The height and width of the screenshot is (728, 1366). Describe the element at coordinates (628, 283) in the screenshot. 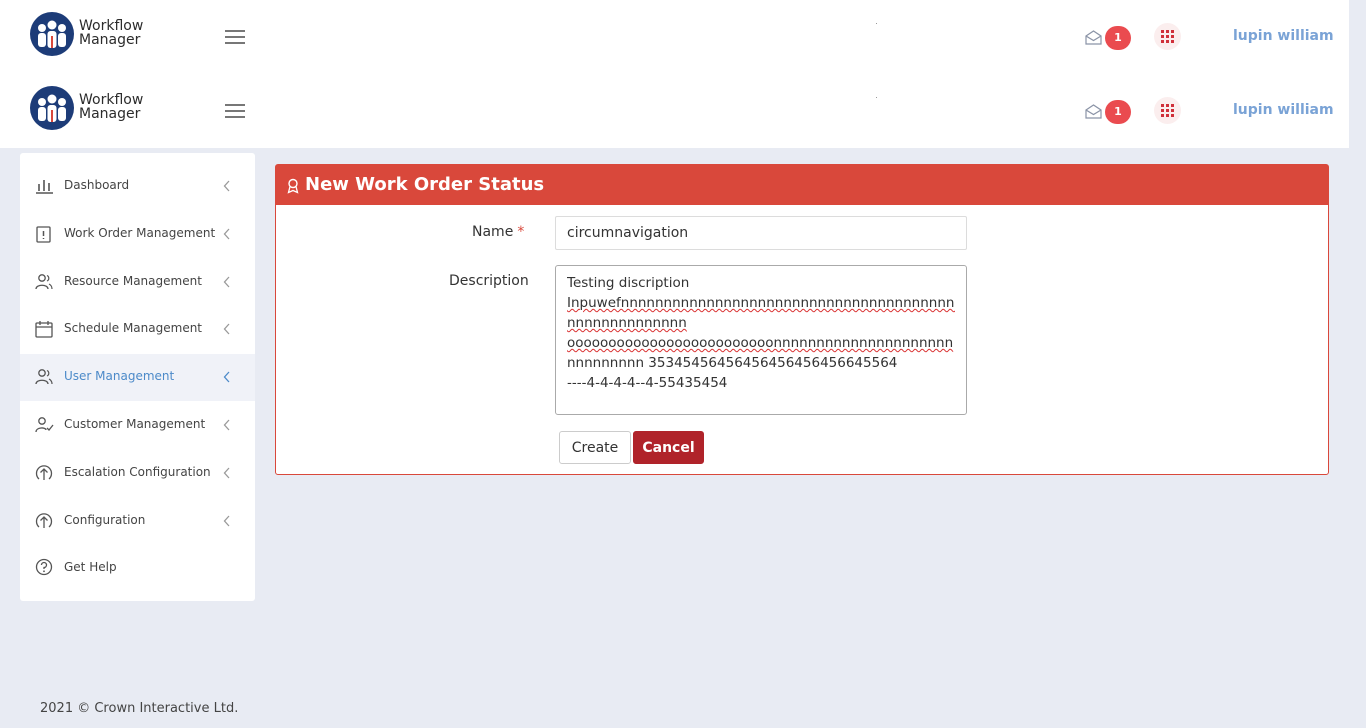

I see `description-line-text: Testing discription` at that location.